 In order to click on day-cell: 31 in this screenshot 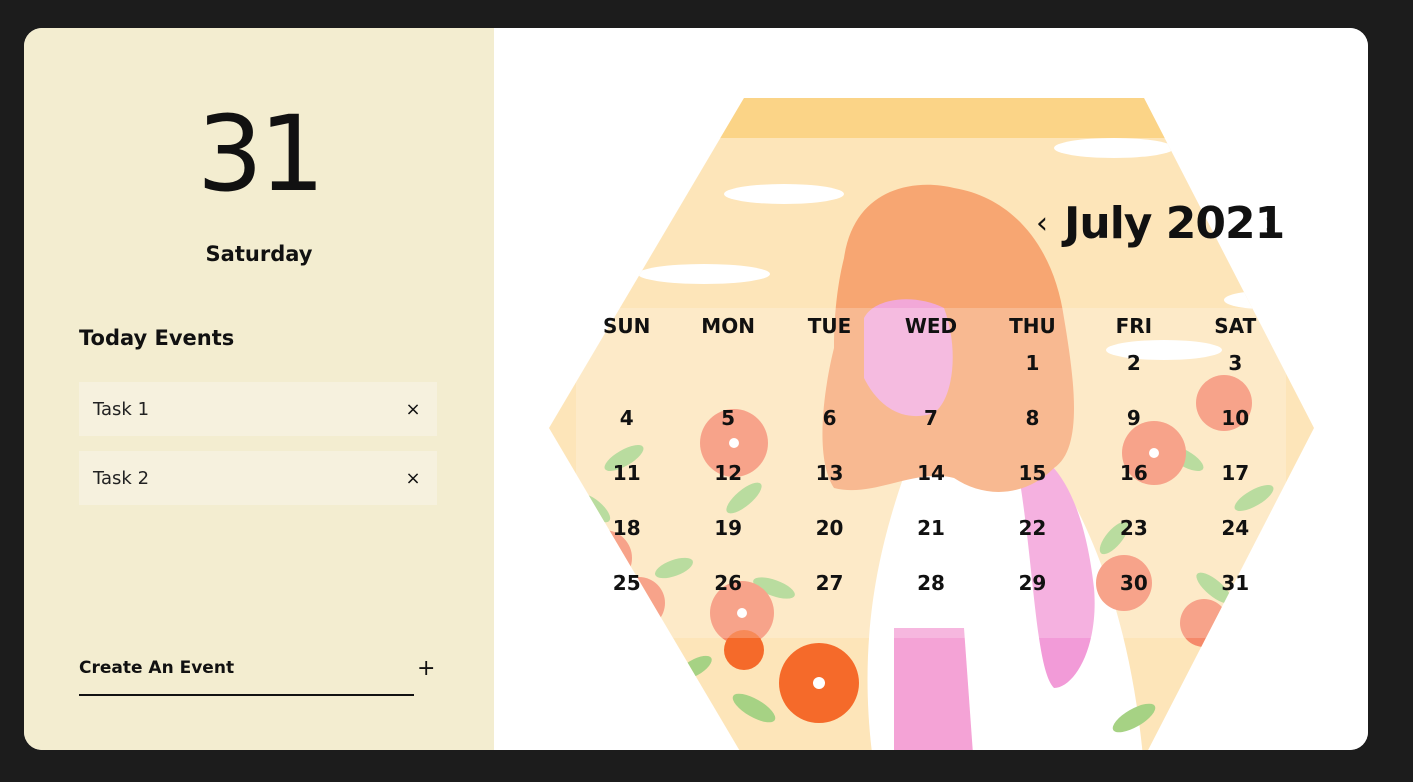, I will do `click(1235, 593)`.